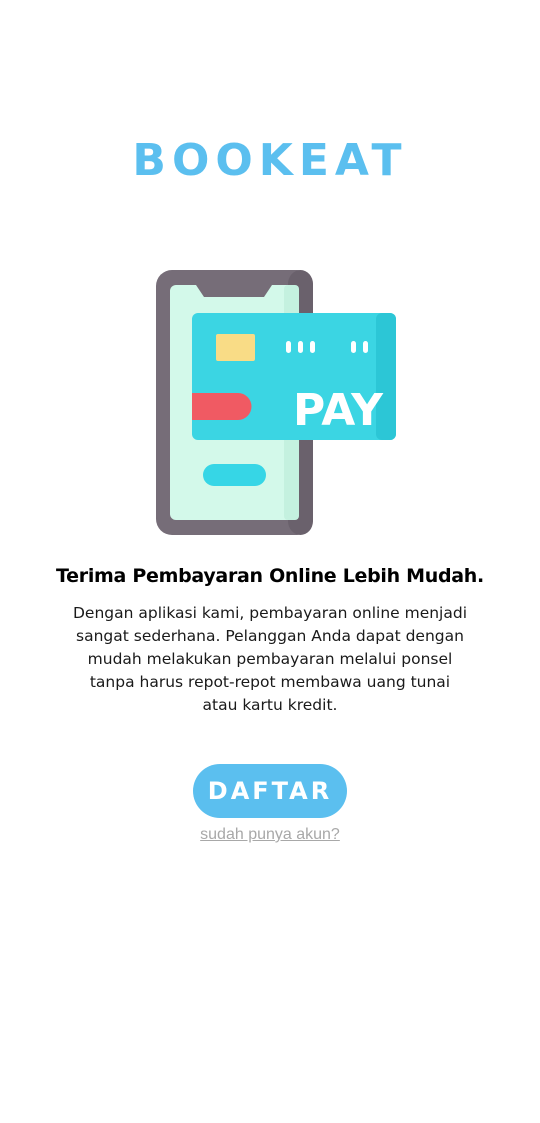  What do you see at coordinates (270, 160) in the screenshot?
I see `app-brand-title: BOOKEAT` at bounding box center [270, 160].